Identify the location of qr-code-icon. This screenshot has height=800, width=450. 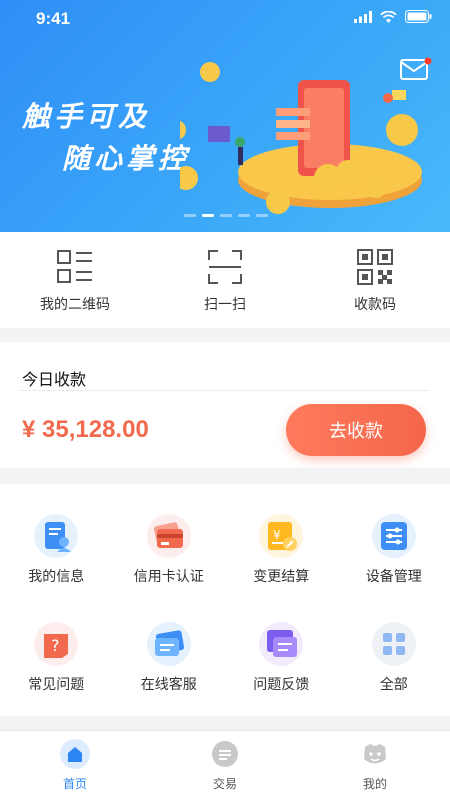
(375, 267).